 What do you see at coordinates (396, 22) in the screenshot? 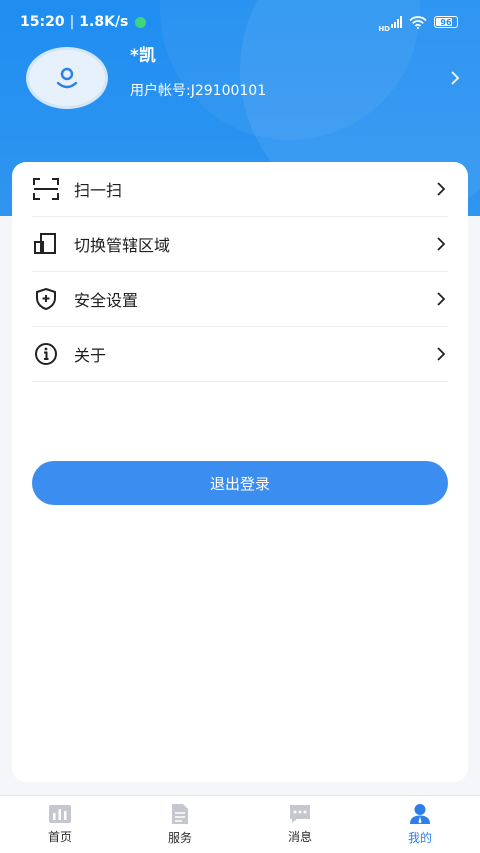
I see `signal-icon` at bounding box center [396, 22].